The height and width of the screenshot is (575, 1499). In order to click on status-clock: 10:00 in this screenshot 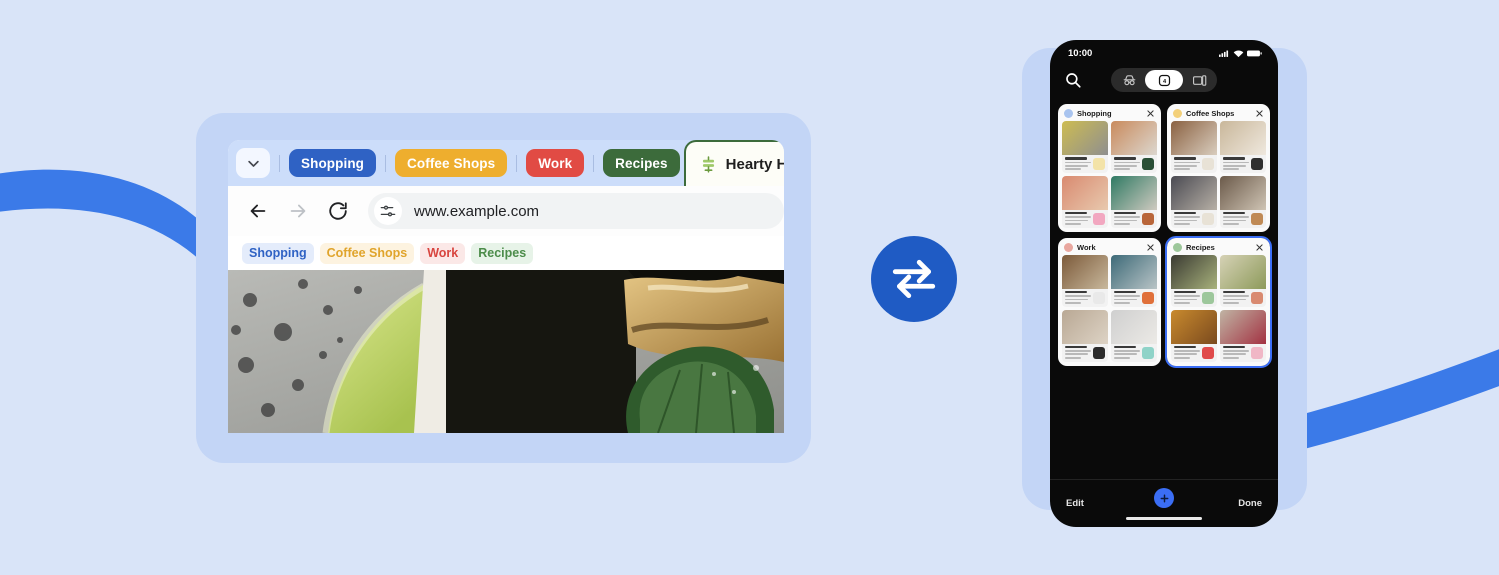, I will do `click(1080, 53)`.